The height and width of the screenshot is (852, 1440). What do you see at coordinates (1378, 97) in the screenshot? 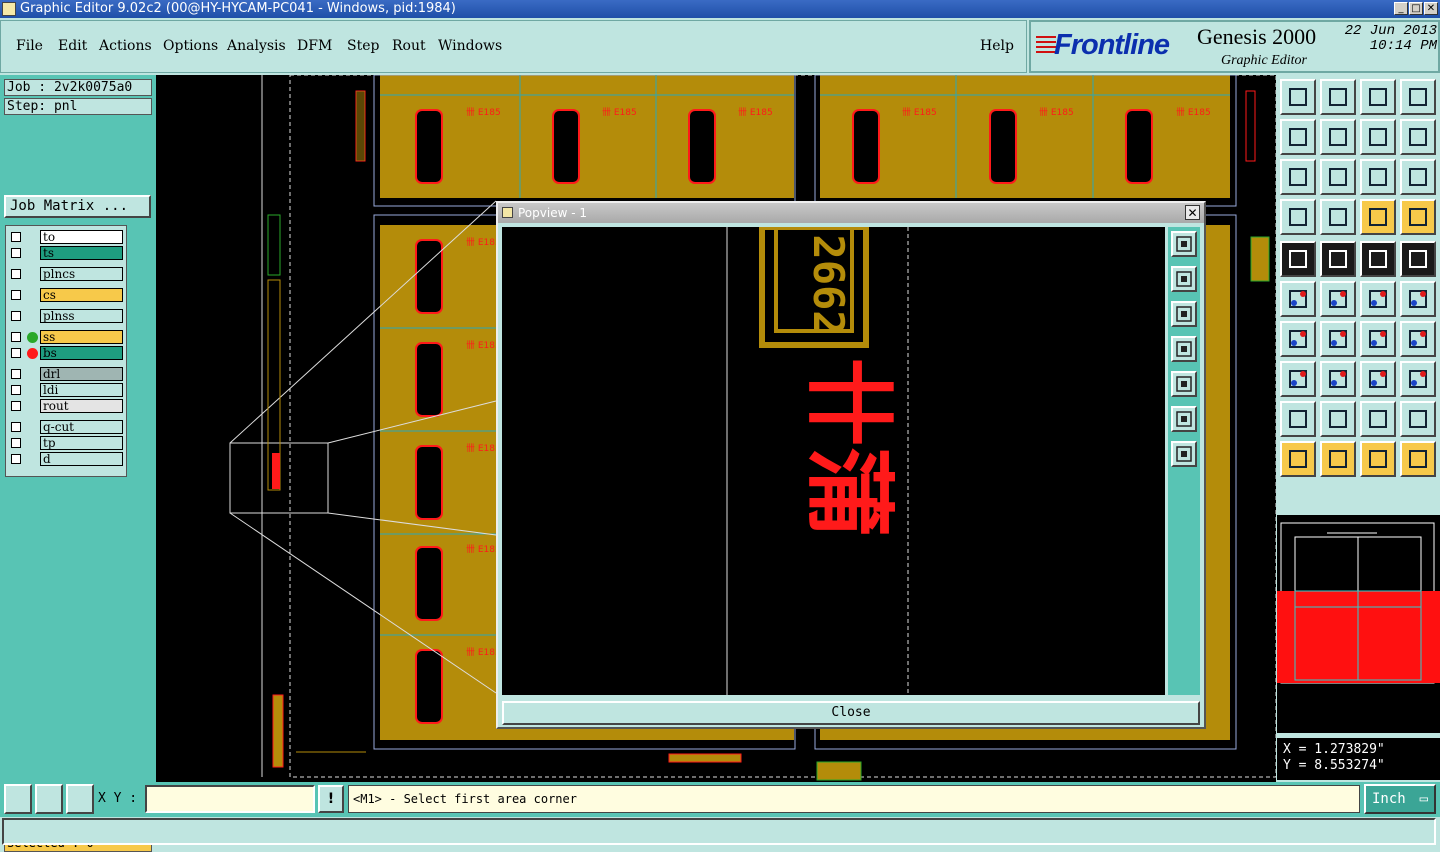
I see `home-icon` at bounding box center [1378, 97].